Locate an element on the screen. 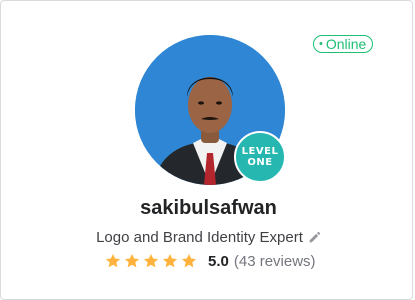 The width and height of the screenshot is (415, 300). online-status-badge: • Online is located at coordinates (343, 44).